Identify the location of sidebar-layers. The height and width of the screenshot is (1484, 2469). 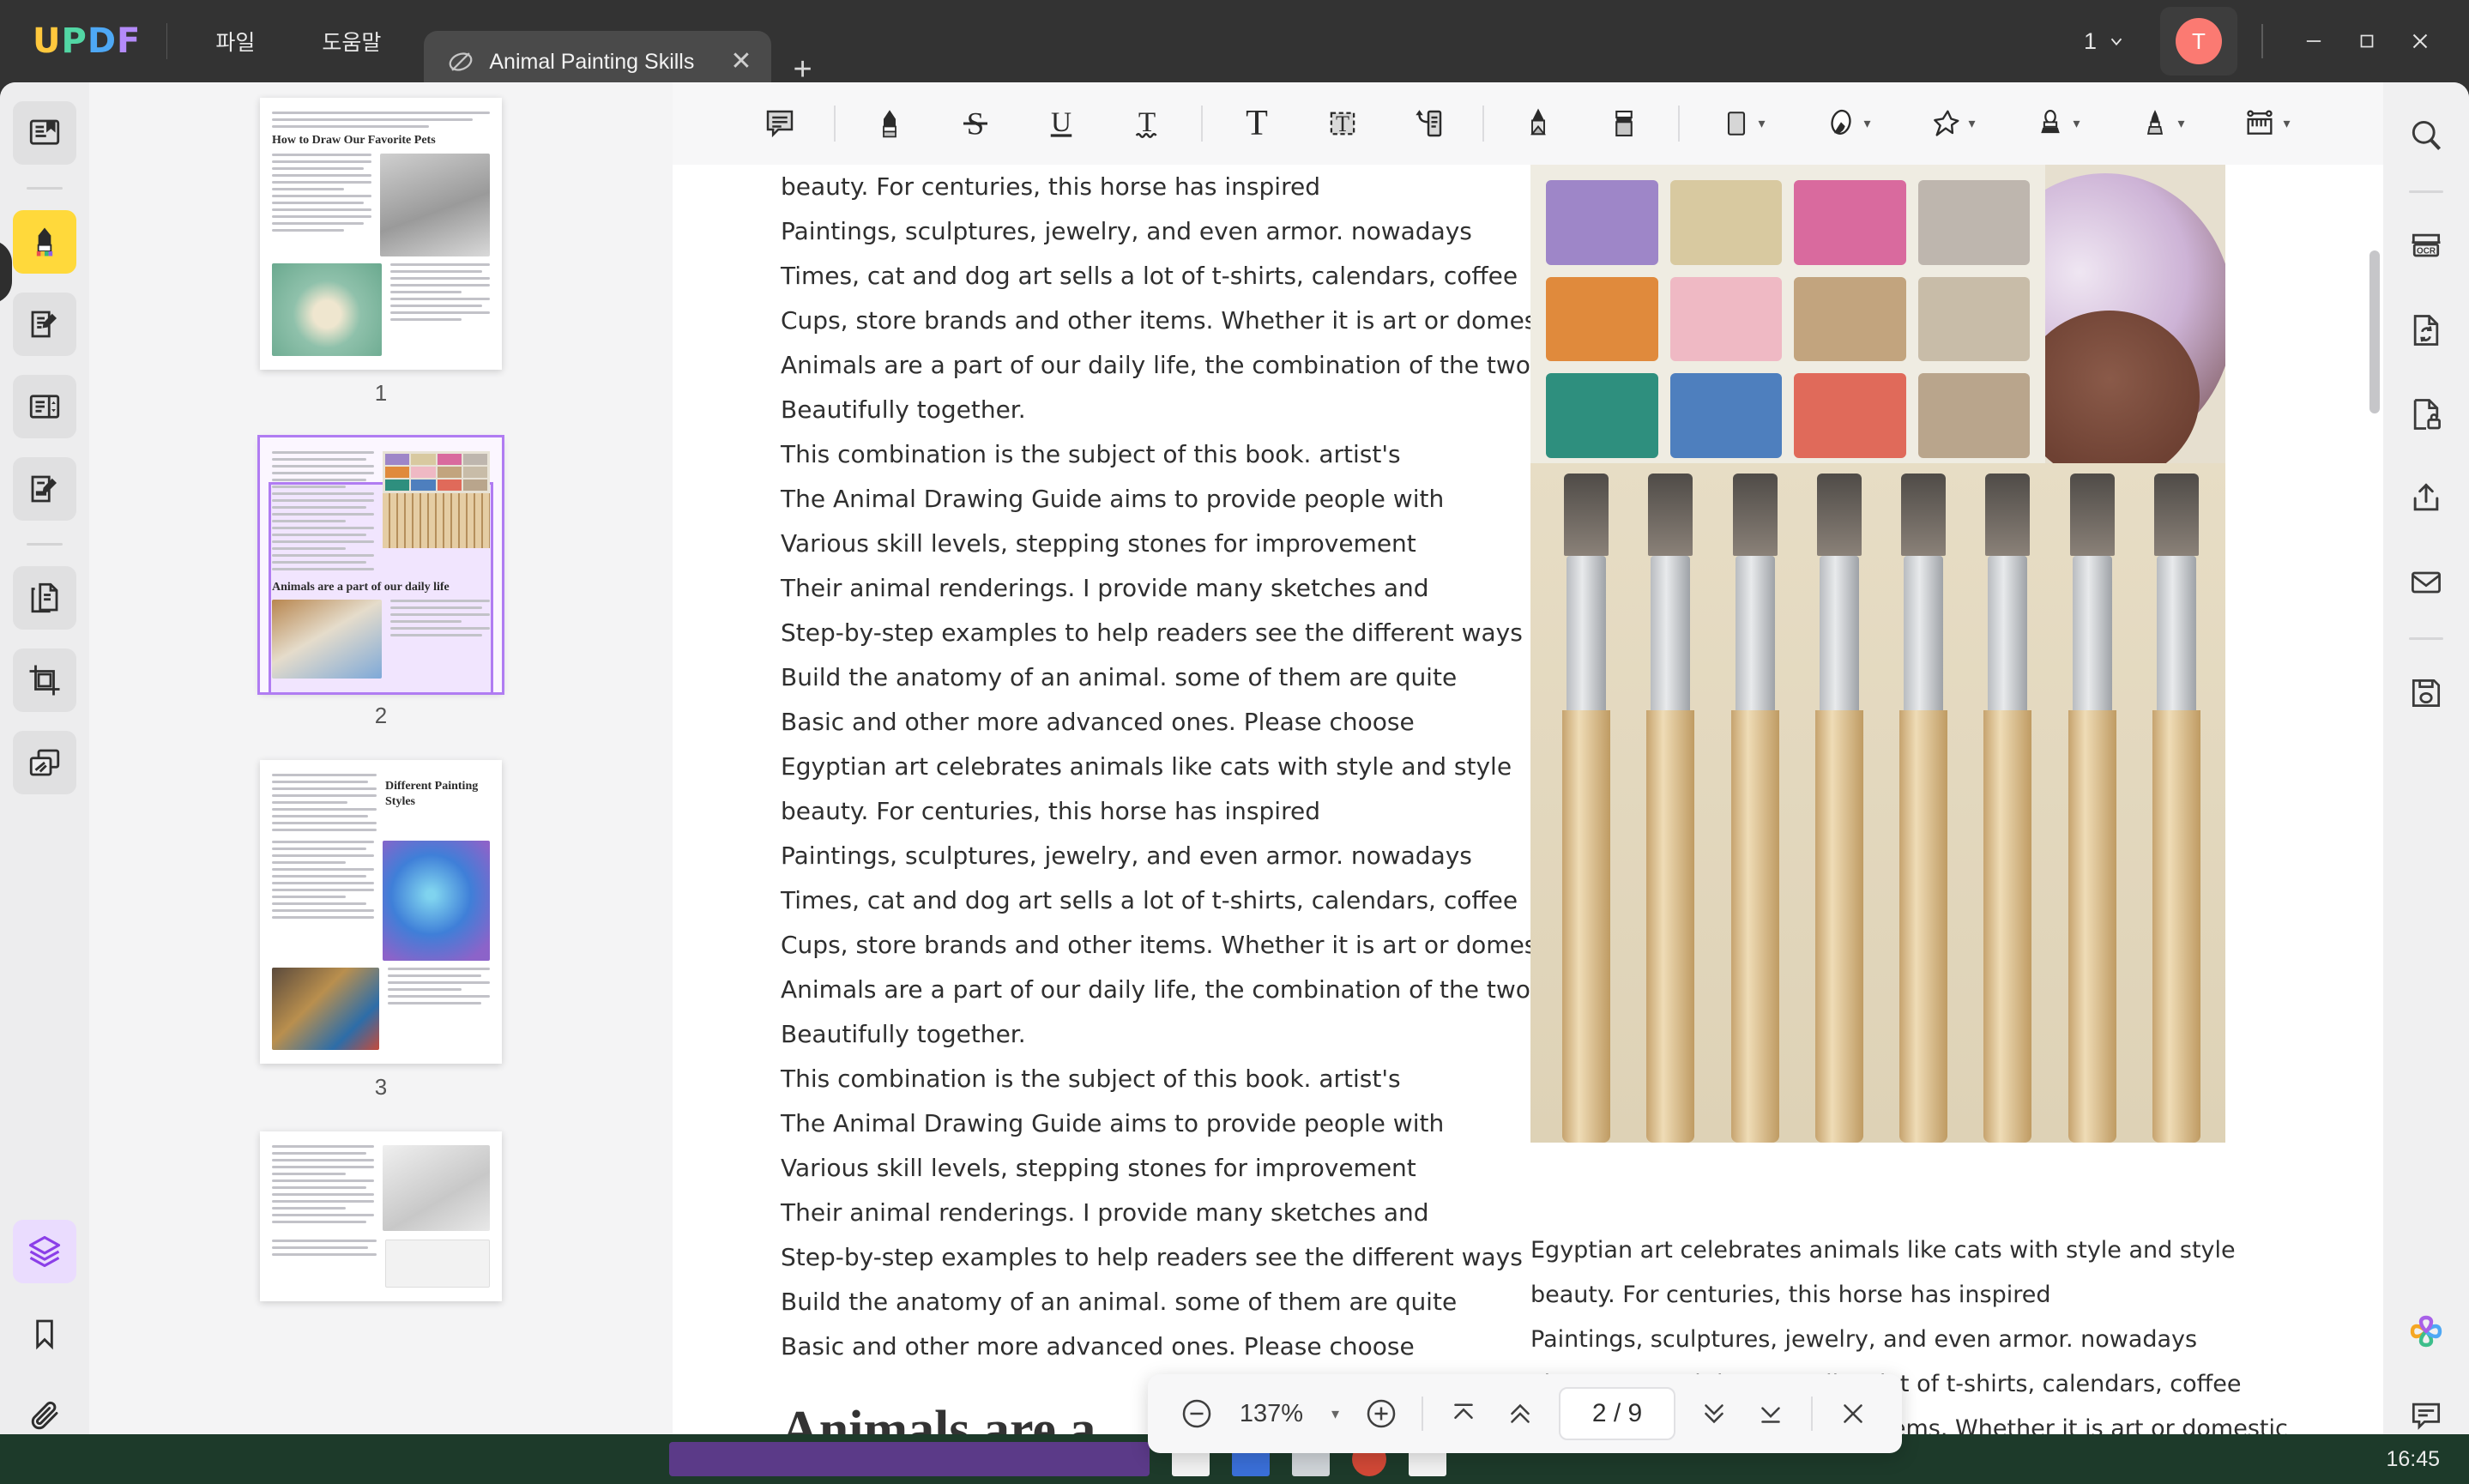
(44, 1251).